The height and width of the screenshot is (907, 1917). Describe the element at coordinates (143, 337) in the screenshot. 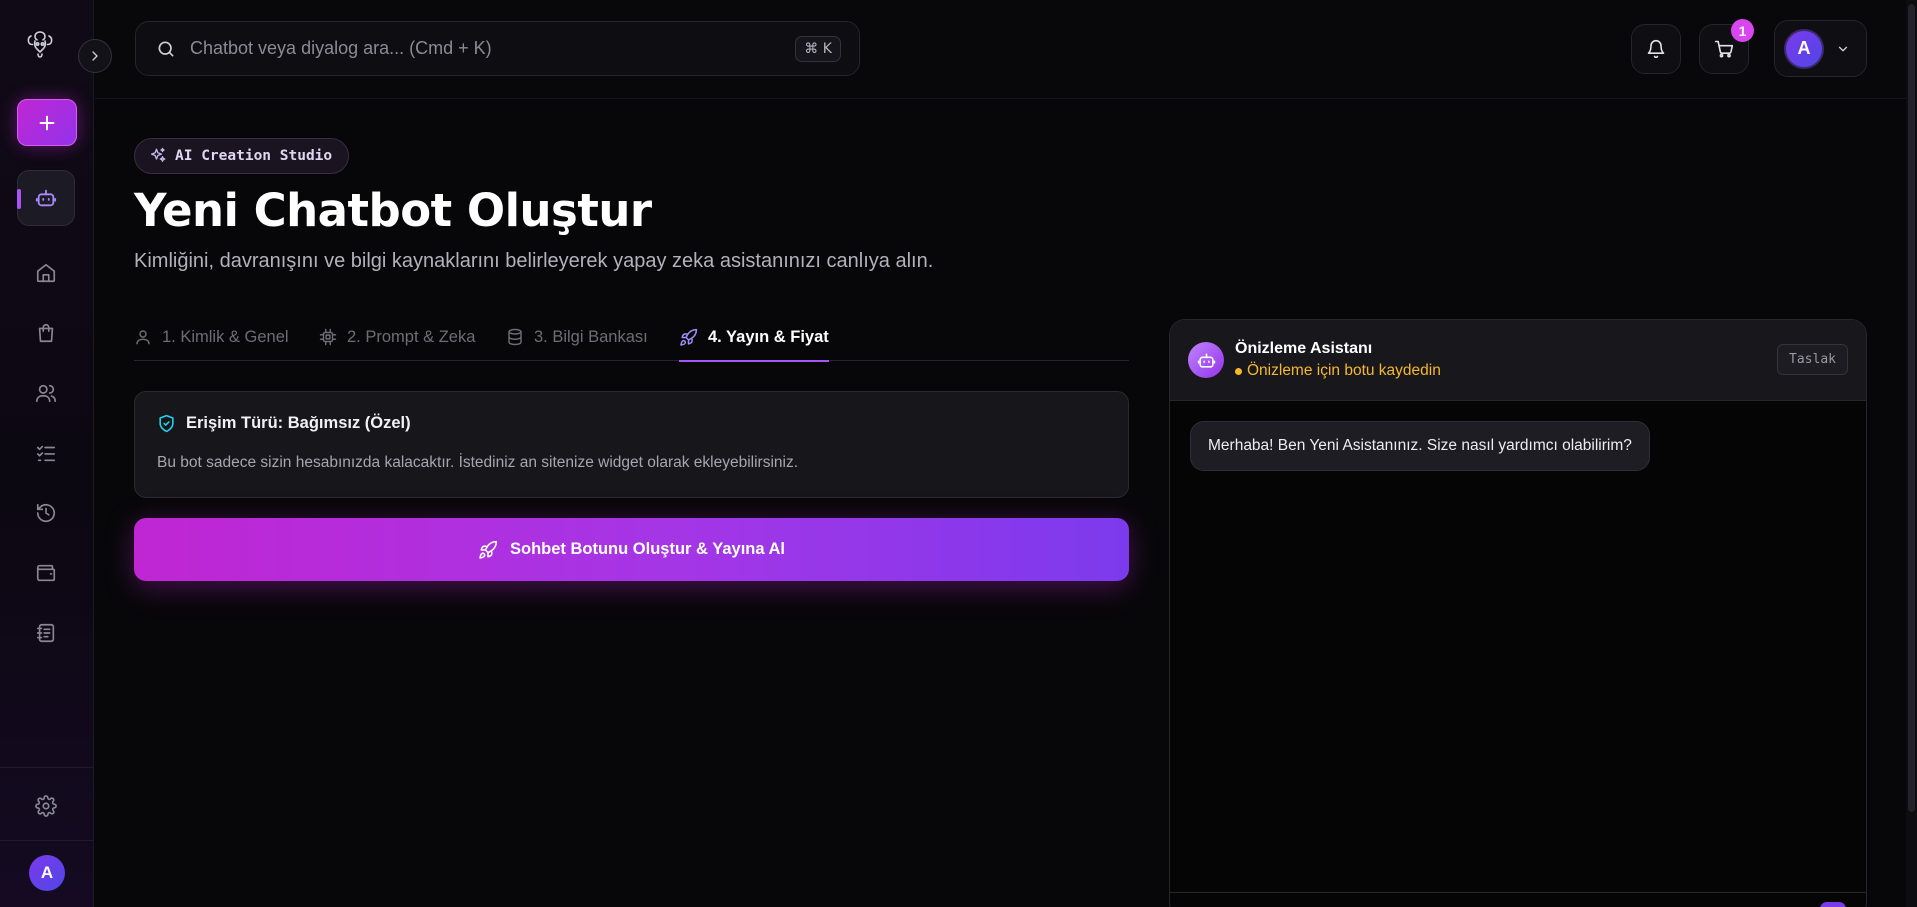

I see `user-icon` at that location.